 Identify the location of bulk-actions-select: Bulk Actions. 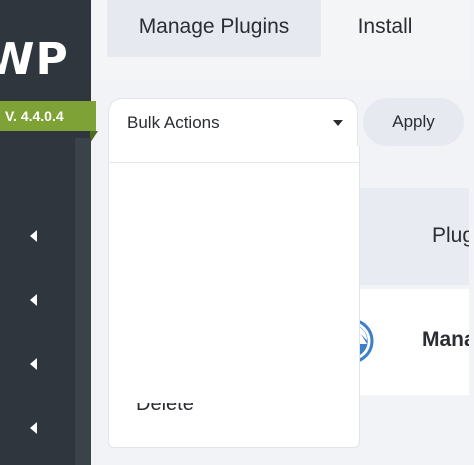
(233, 122).